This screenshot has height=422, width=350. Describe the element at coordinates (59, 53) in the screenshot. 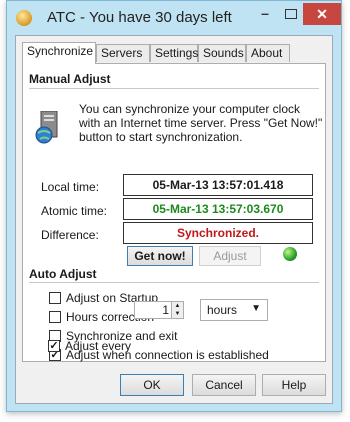

I see `tab-synchronize: Synchronize` at that location.